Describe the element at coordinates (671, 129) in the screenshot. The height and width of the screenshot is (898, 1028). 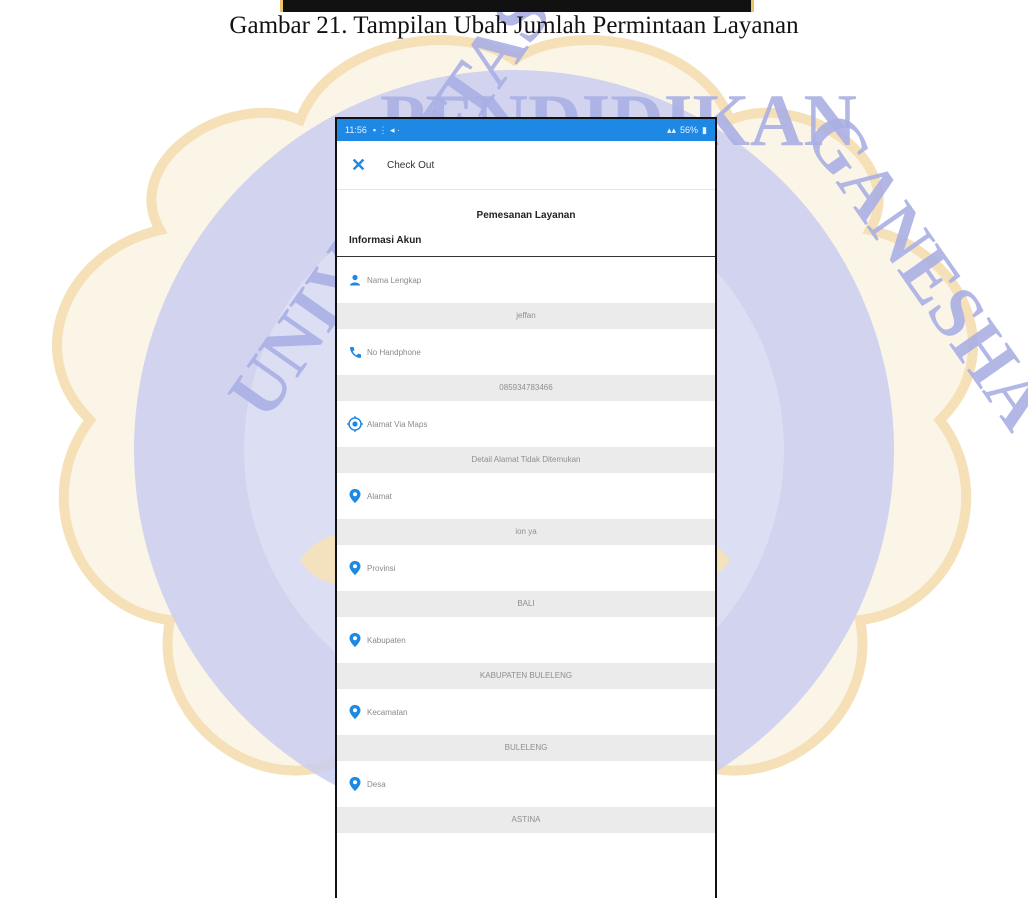
I see `signal-icon: ▴▴` at that location.